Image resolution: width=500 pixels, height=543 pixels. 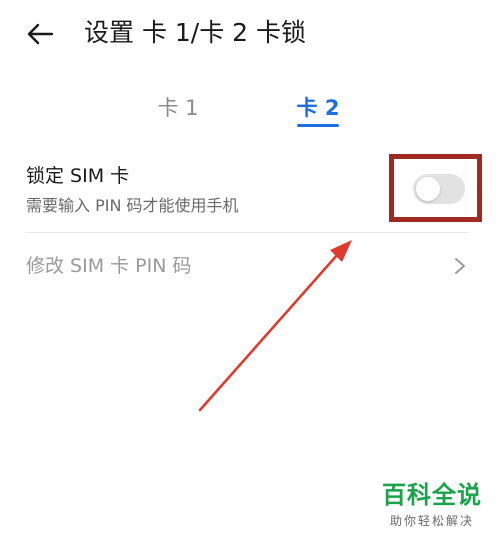 I want to click on watermark-subtitle: 助你轻松解决, so click(x=431, y=521).